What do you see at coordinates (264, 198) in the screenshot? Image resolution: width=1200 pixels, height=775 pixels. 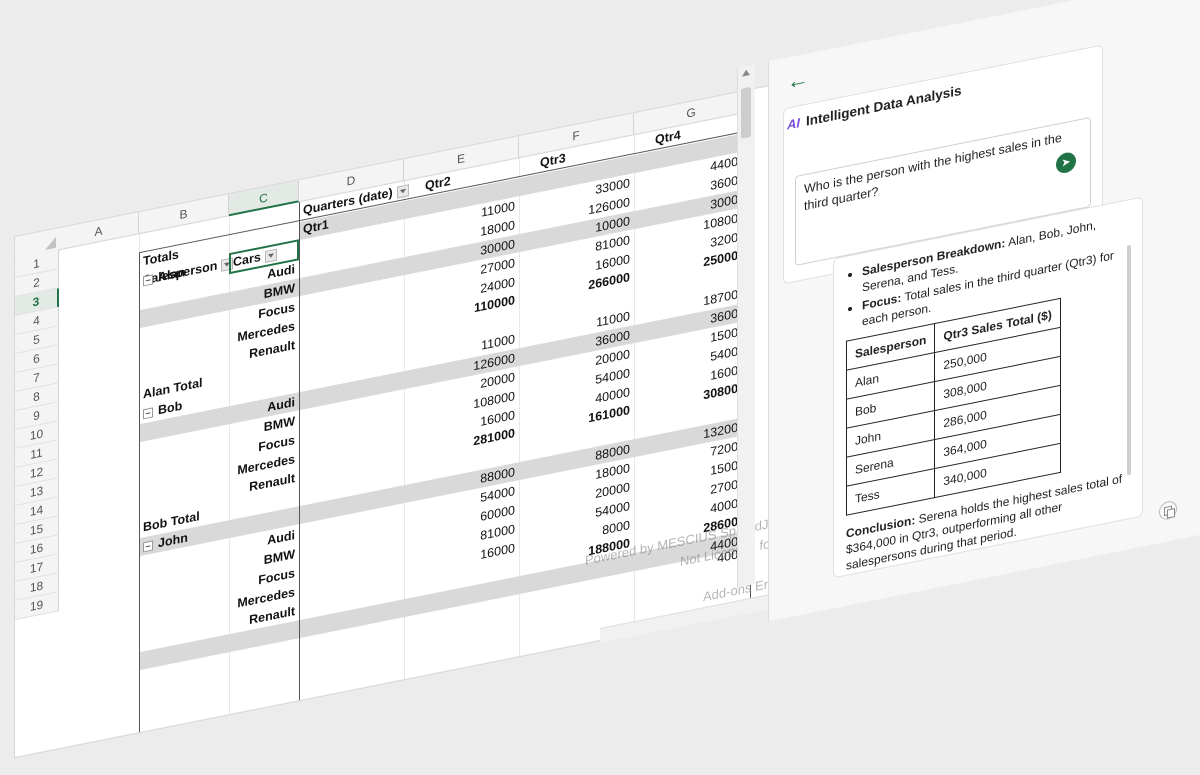 I see `column-header-c: C` at bounding box center [264, 198].